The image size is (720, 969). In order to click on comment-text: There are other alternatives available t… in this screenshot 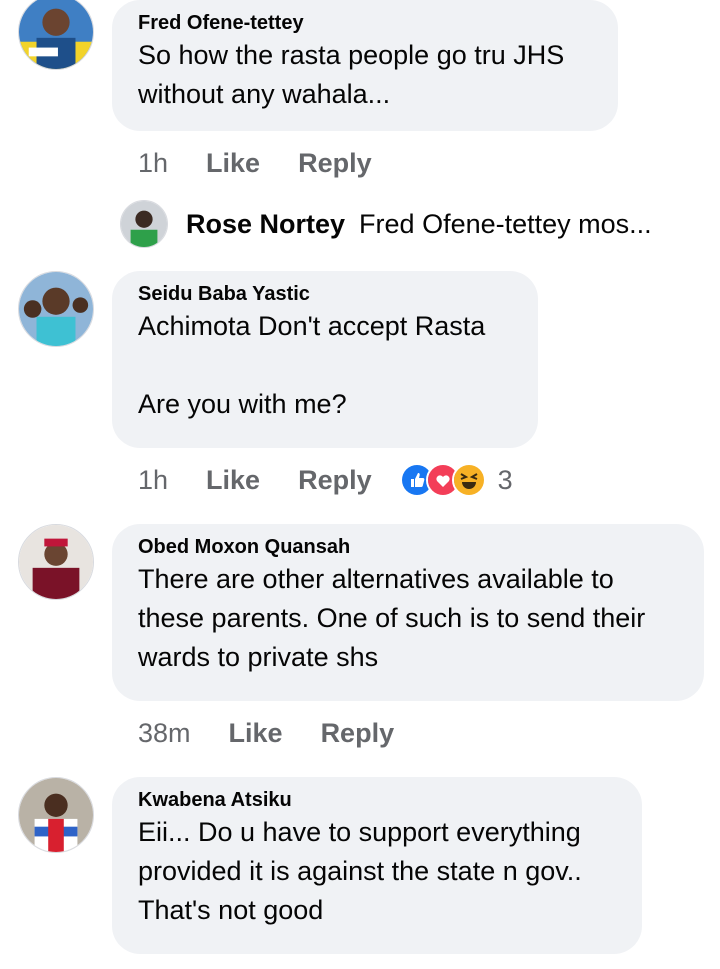, I will do `click(392, 618)`.